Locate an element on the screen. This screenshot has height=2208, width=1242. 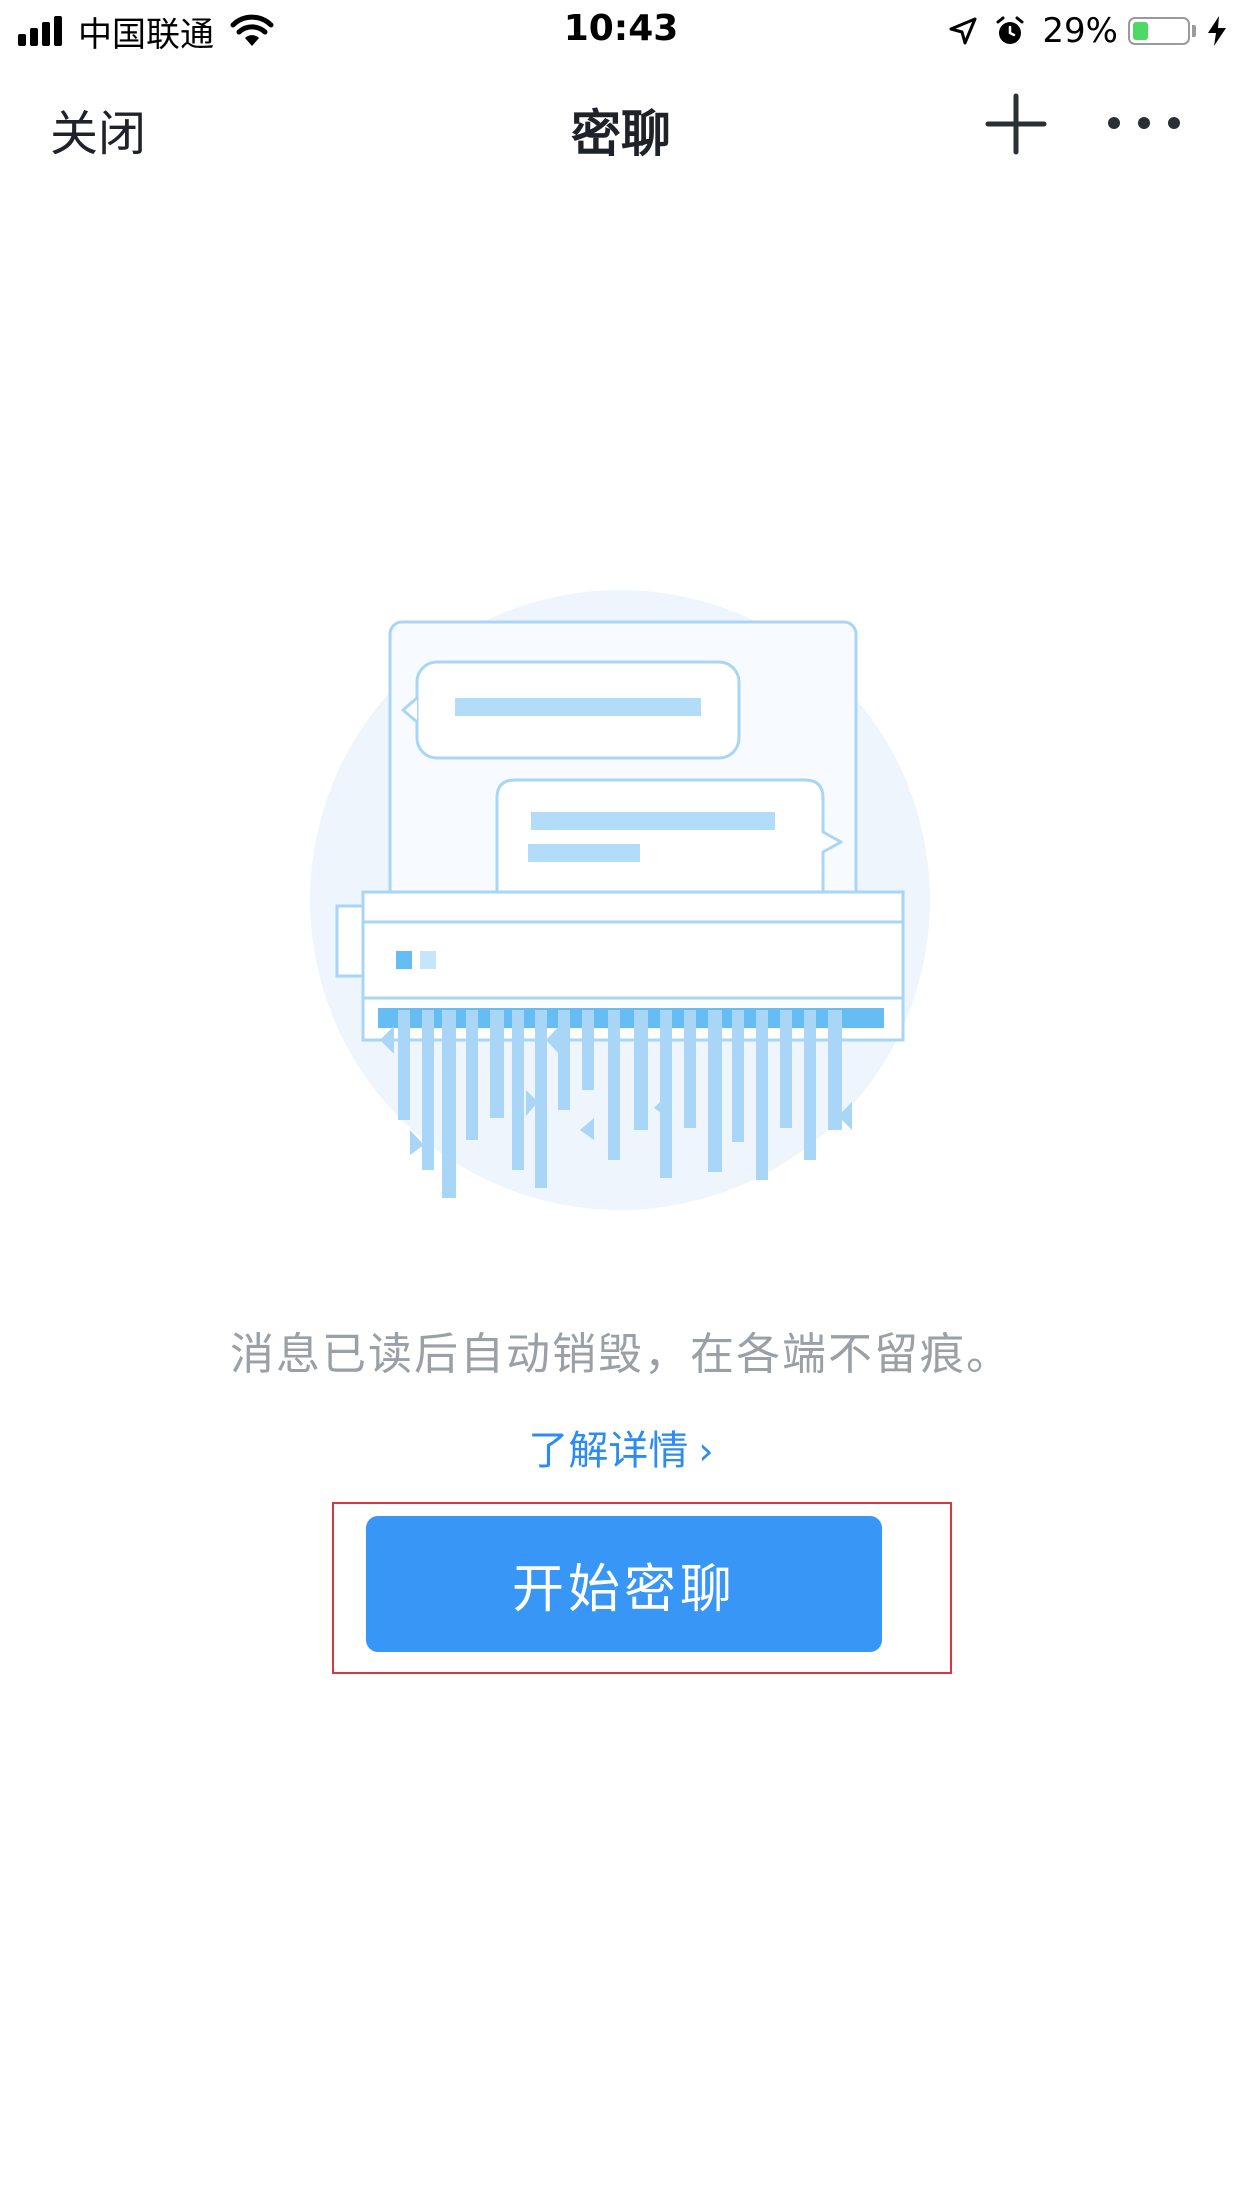
shredder-illustration is located at coordinates (620, 900).